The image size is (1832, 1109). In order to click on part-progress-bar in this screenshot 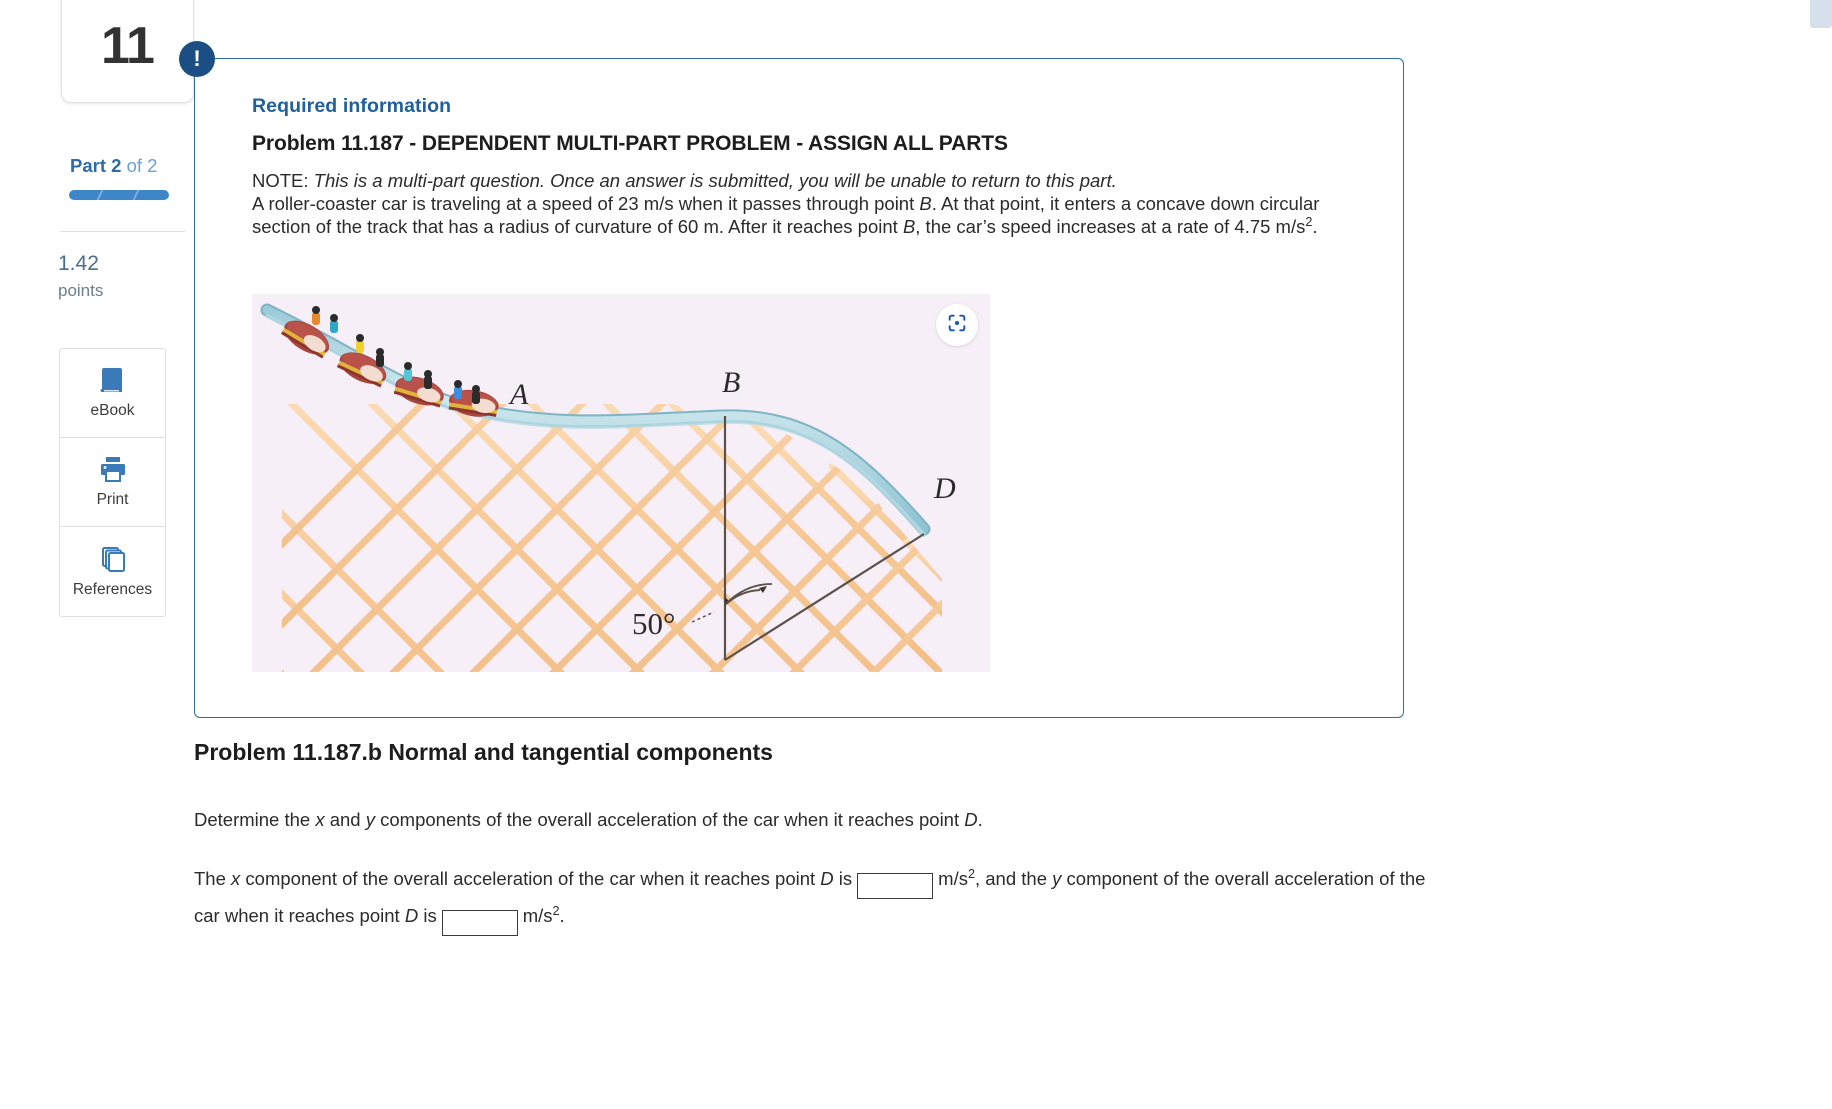, I will do `click(119, 195)`.